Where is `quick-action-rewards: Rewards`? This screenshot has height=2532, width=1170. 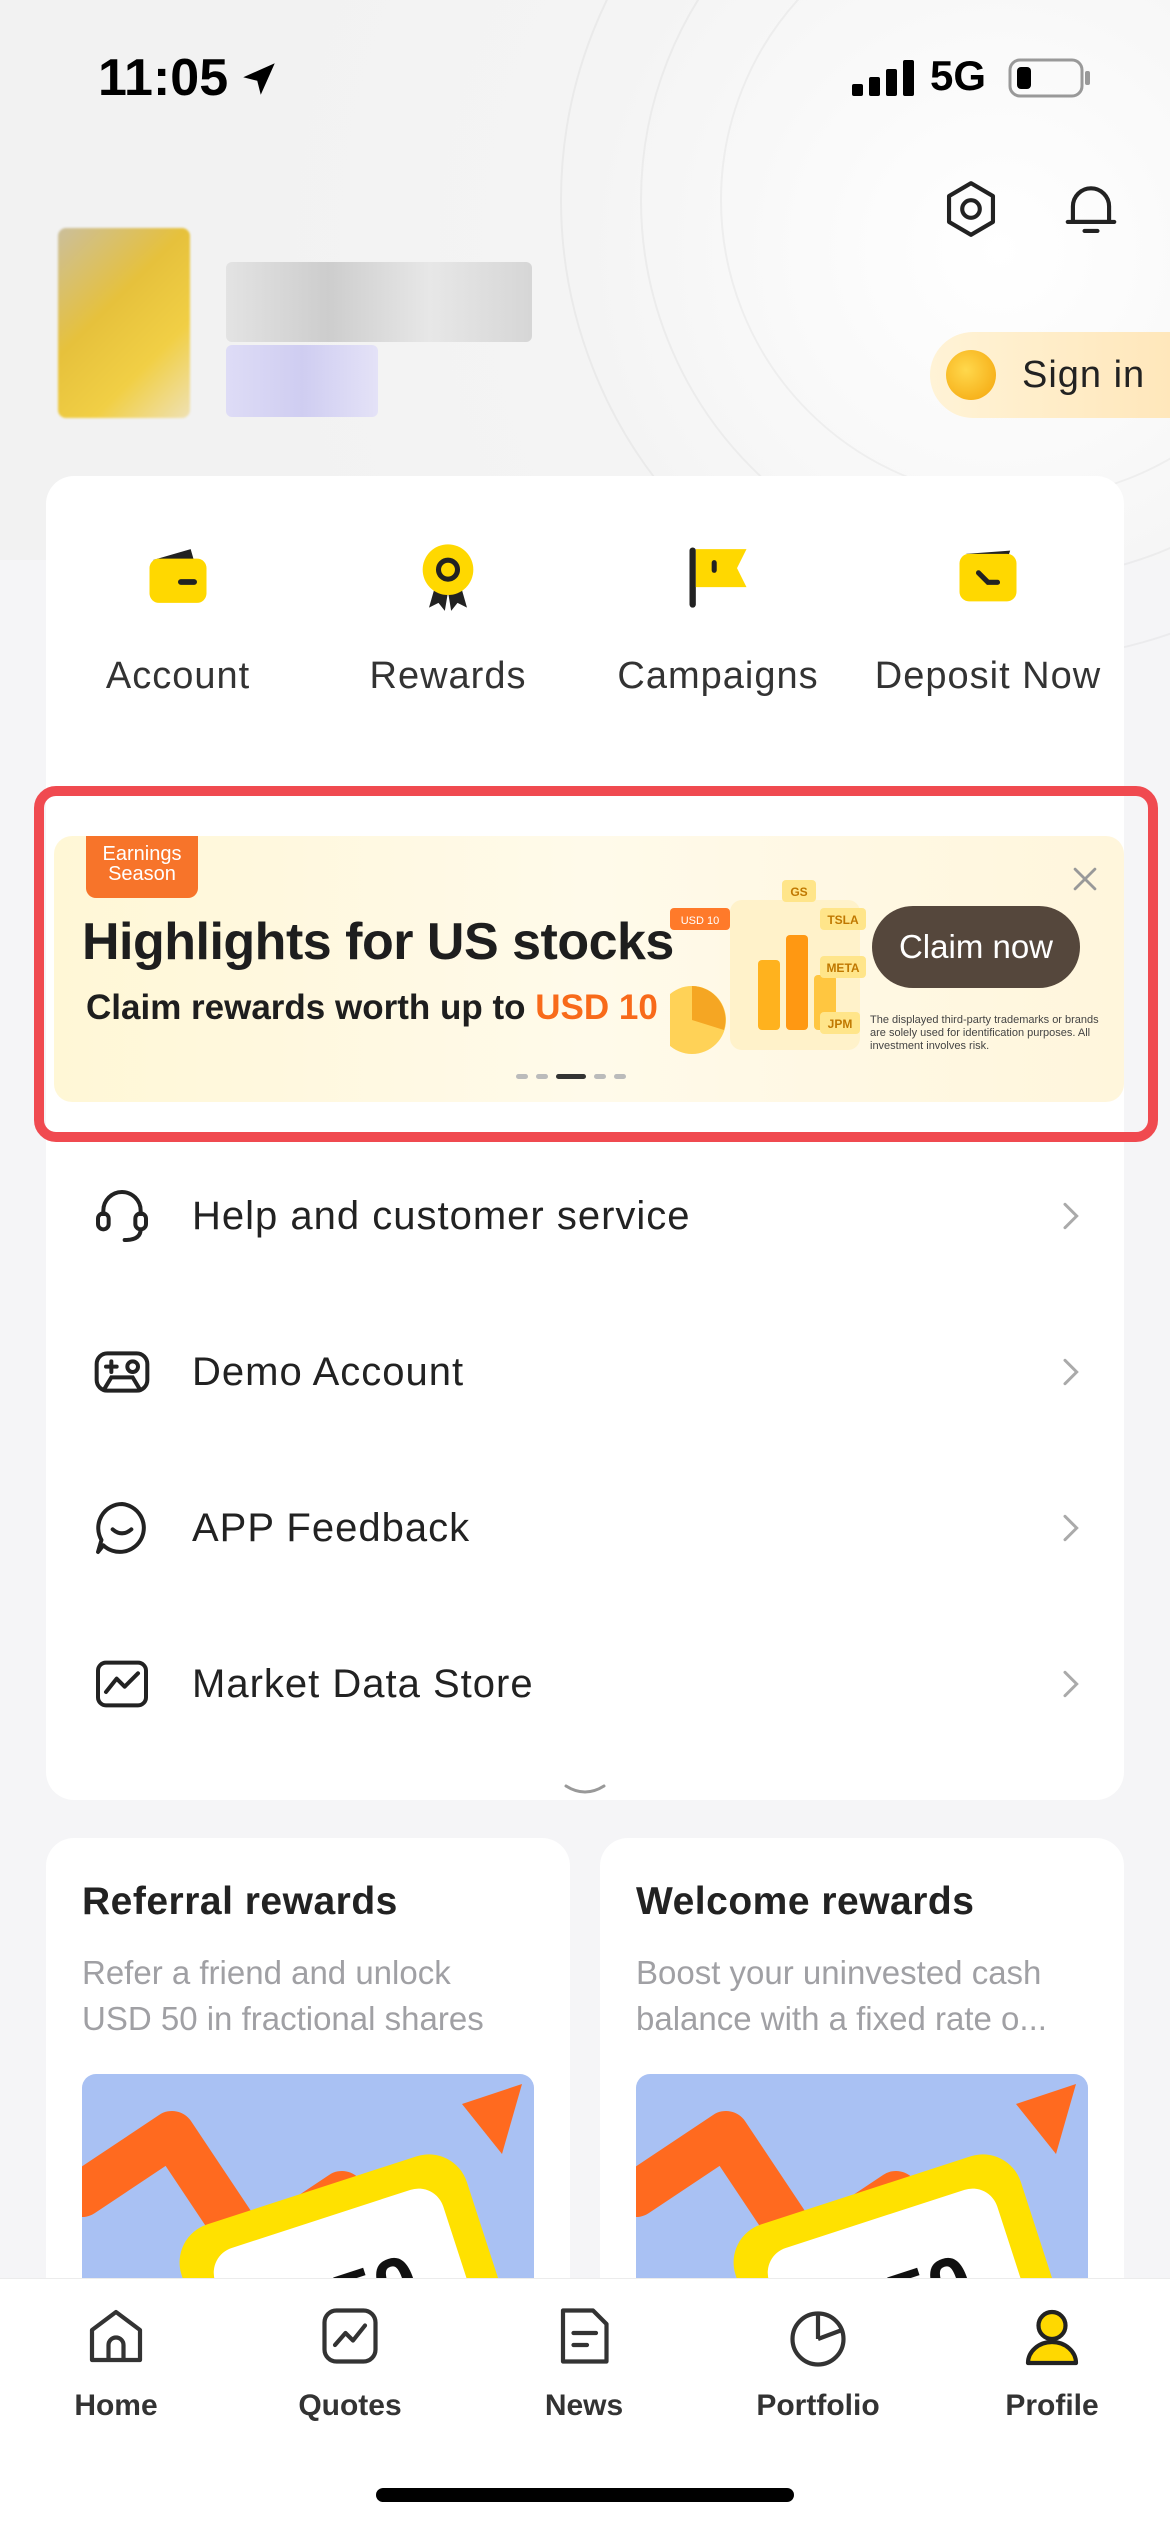 quick-action-rewards: Rewards is located at coordinates (448, 613).